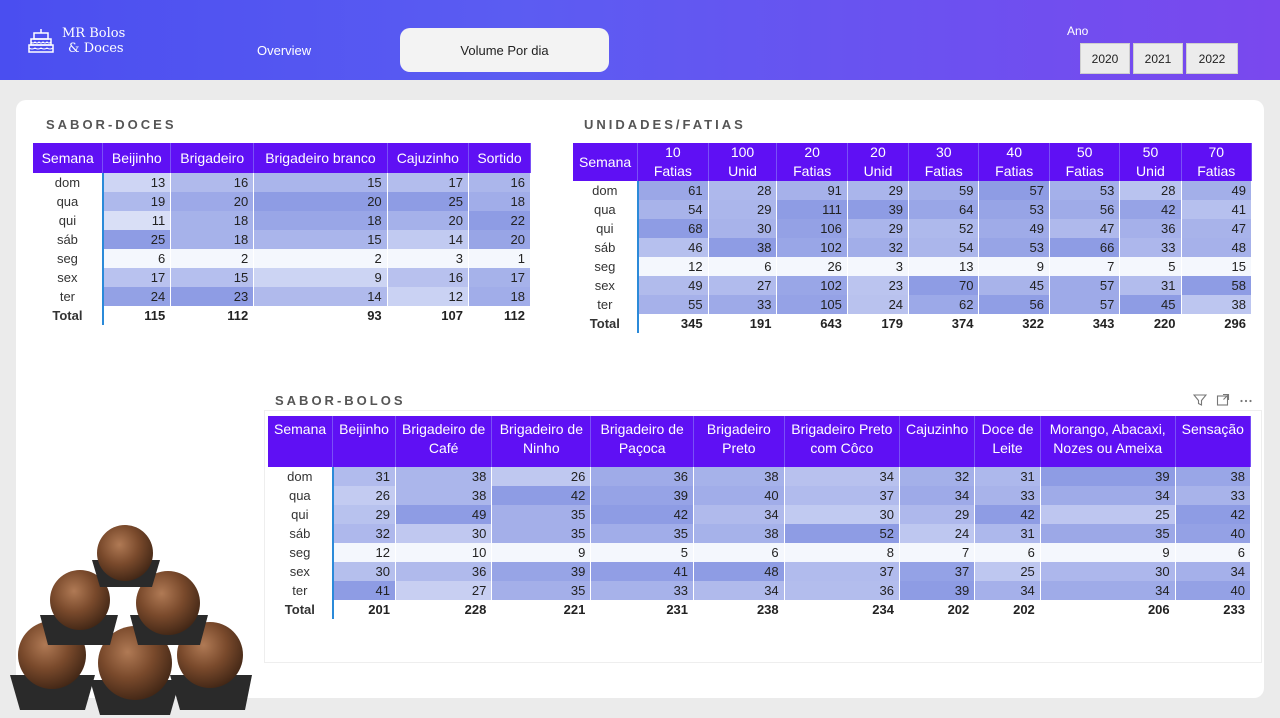  Describe the element at coordinates (642, 590) in the screenshot. I see `table-cell: 33` at that location.